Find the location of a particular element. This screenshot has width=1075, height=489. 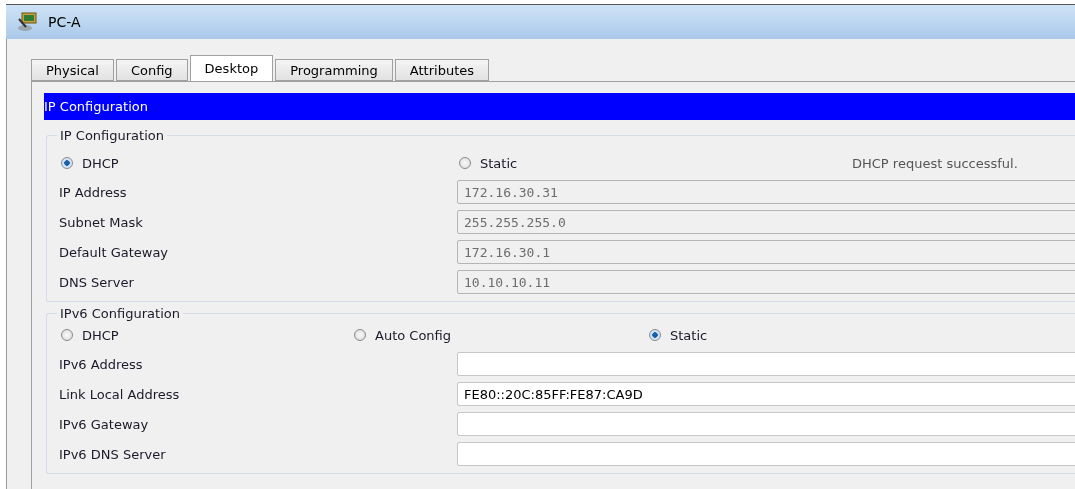

radio-option: Auto Config is located at coordinates (499, 335).